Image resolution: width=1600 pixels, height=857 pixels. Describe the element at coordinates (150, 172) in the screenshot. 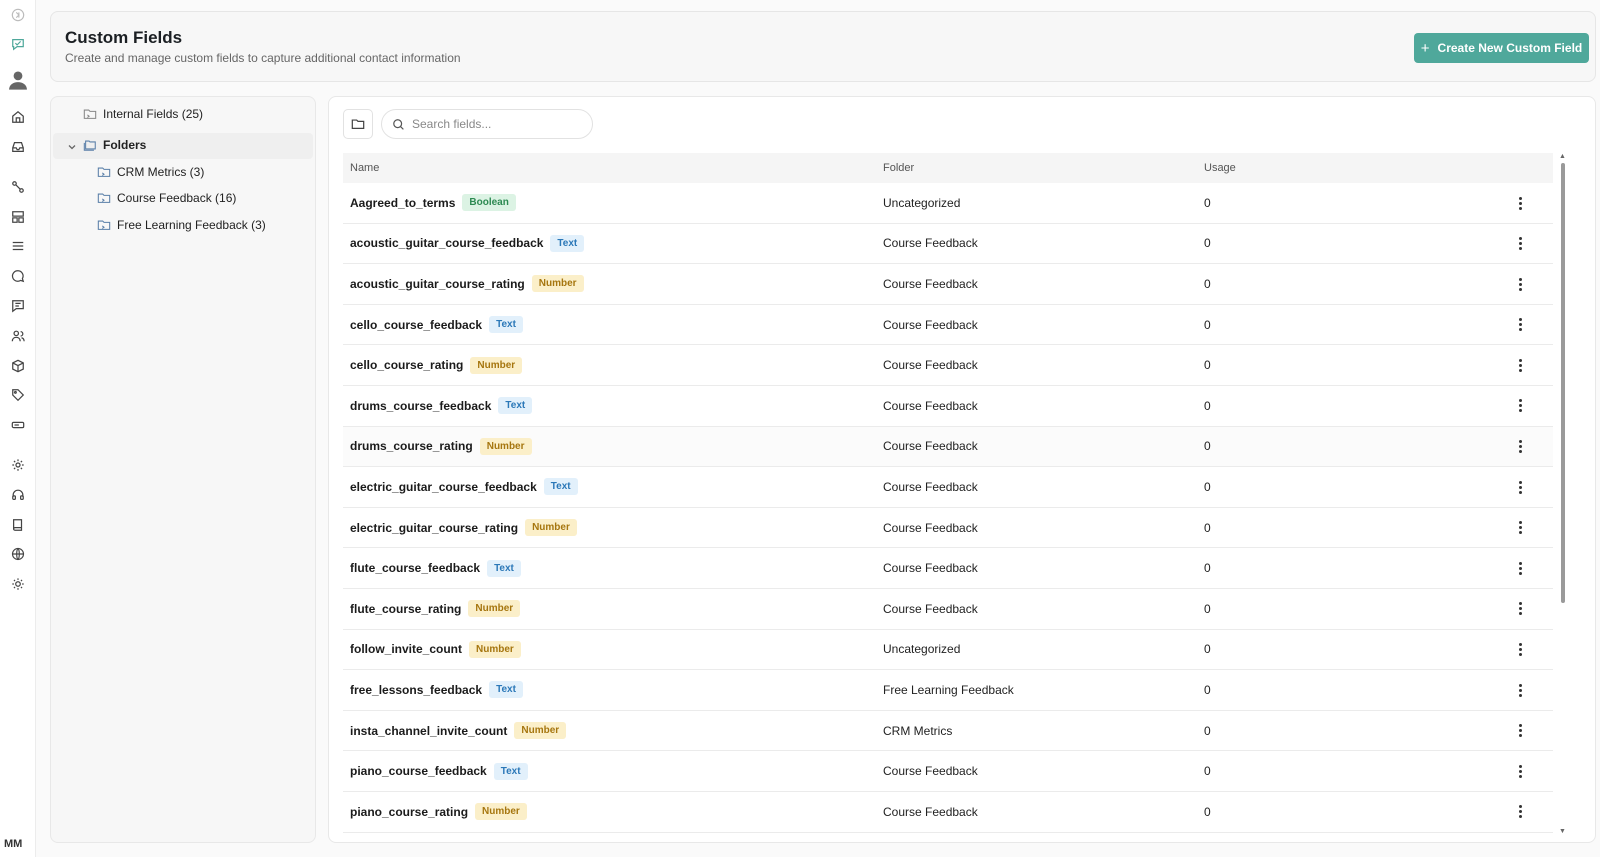

I see `folder-item: CRM Metrics (3)` at that location.